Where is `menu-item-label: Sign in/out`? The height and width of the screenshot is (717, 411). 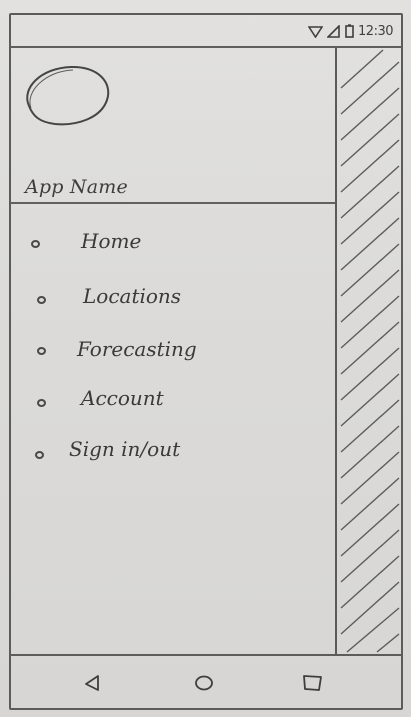 menu-item-label: Sign in/out is located at coordinates (125, 449).